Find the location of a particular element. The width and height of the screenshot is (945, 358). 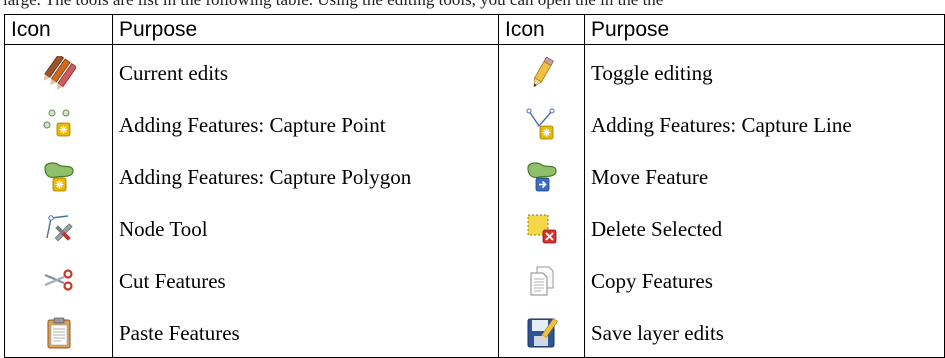

table-row: Current edits Toggle editing is located at coordinates (474, 70).